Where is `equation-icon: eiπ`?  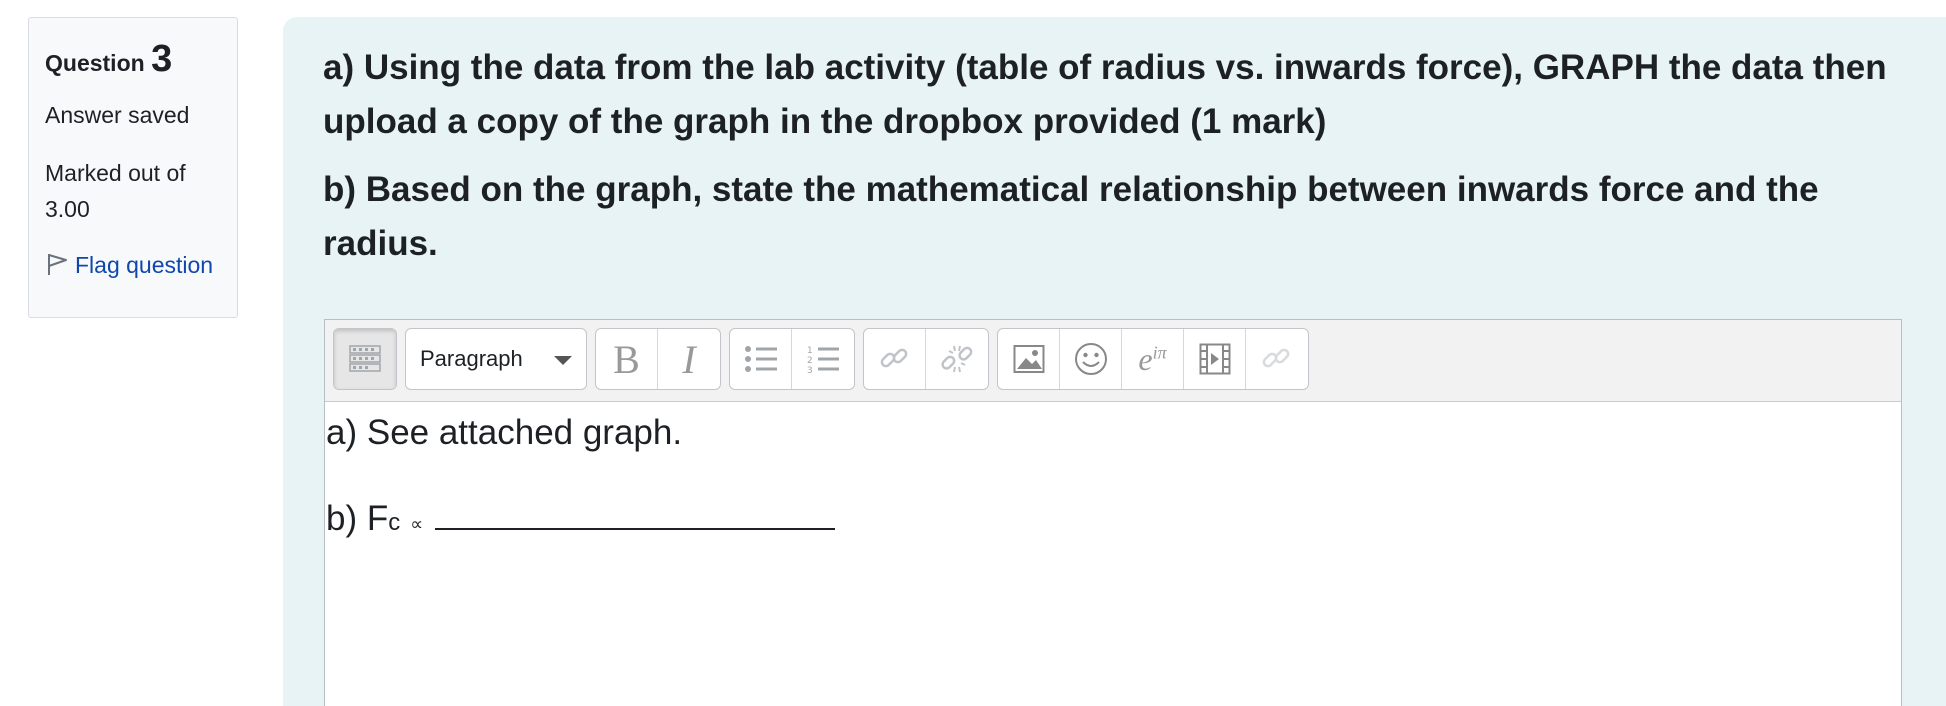
equation-icon: eiπ is located at coordinates (1152, 359).